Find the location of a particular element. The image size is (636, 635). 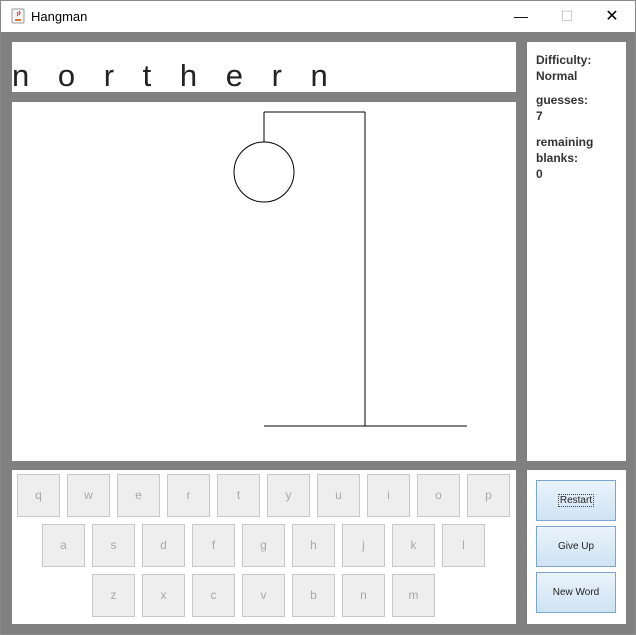

key-j: j is located at coordinates (363, 545).